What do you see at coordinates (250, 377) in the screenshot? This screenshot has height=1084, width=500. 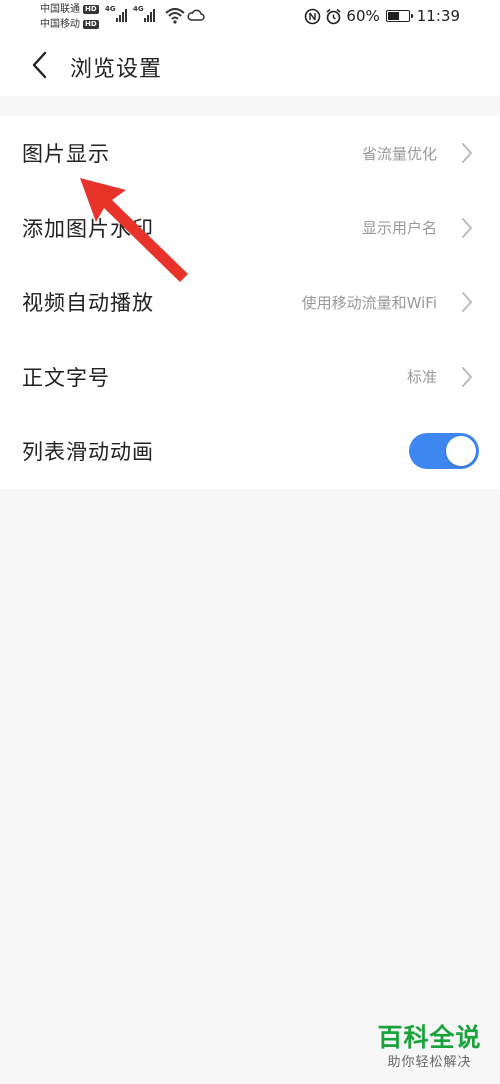 I see `setting-font-size: 正文字号 标准` at bounding box center [250, 377].